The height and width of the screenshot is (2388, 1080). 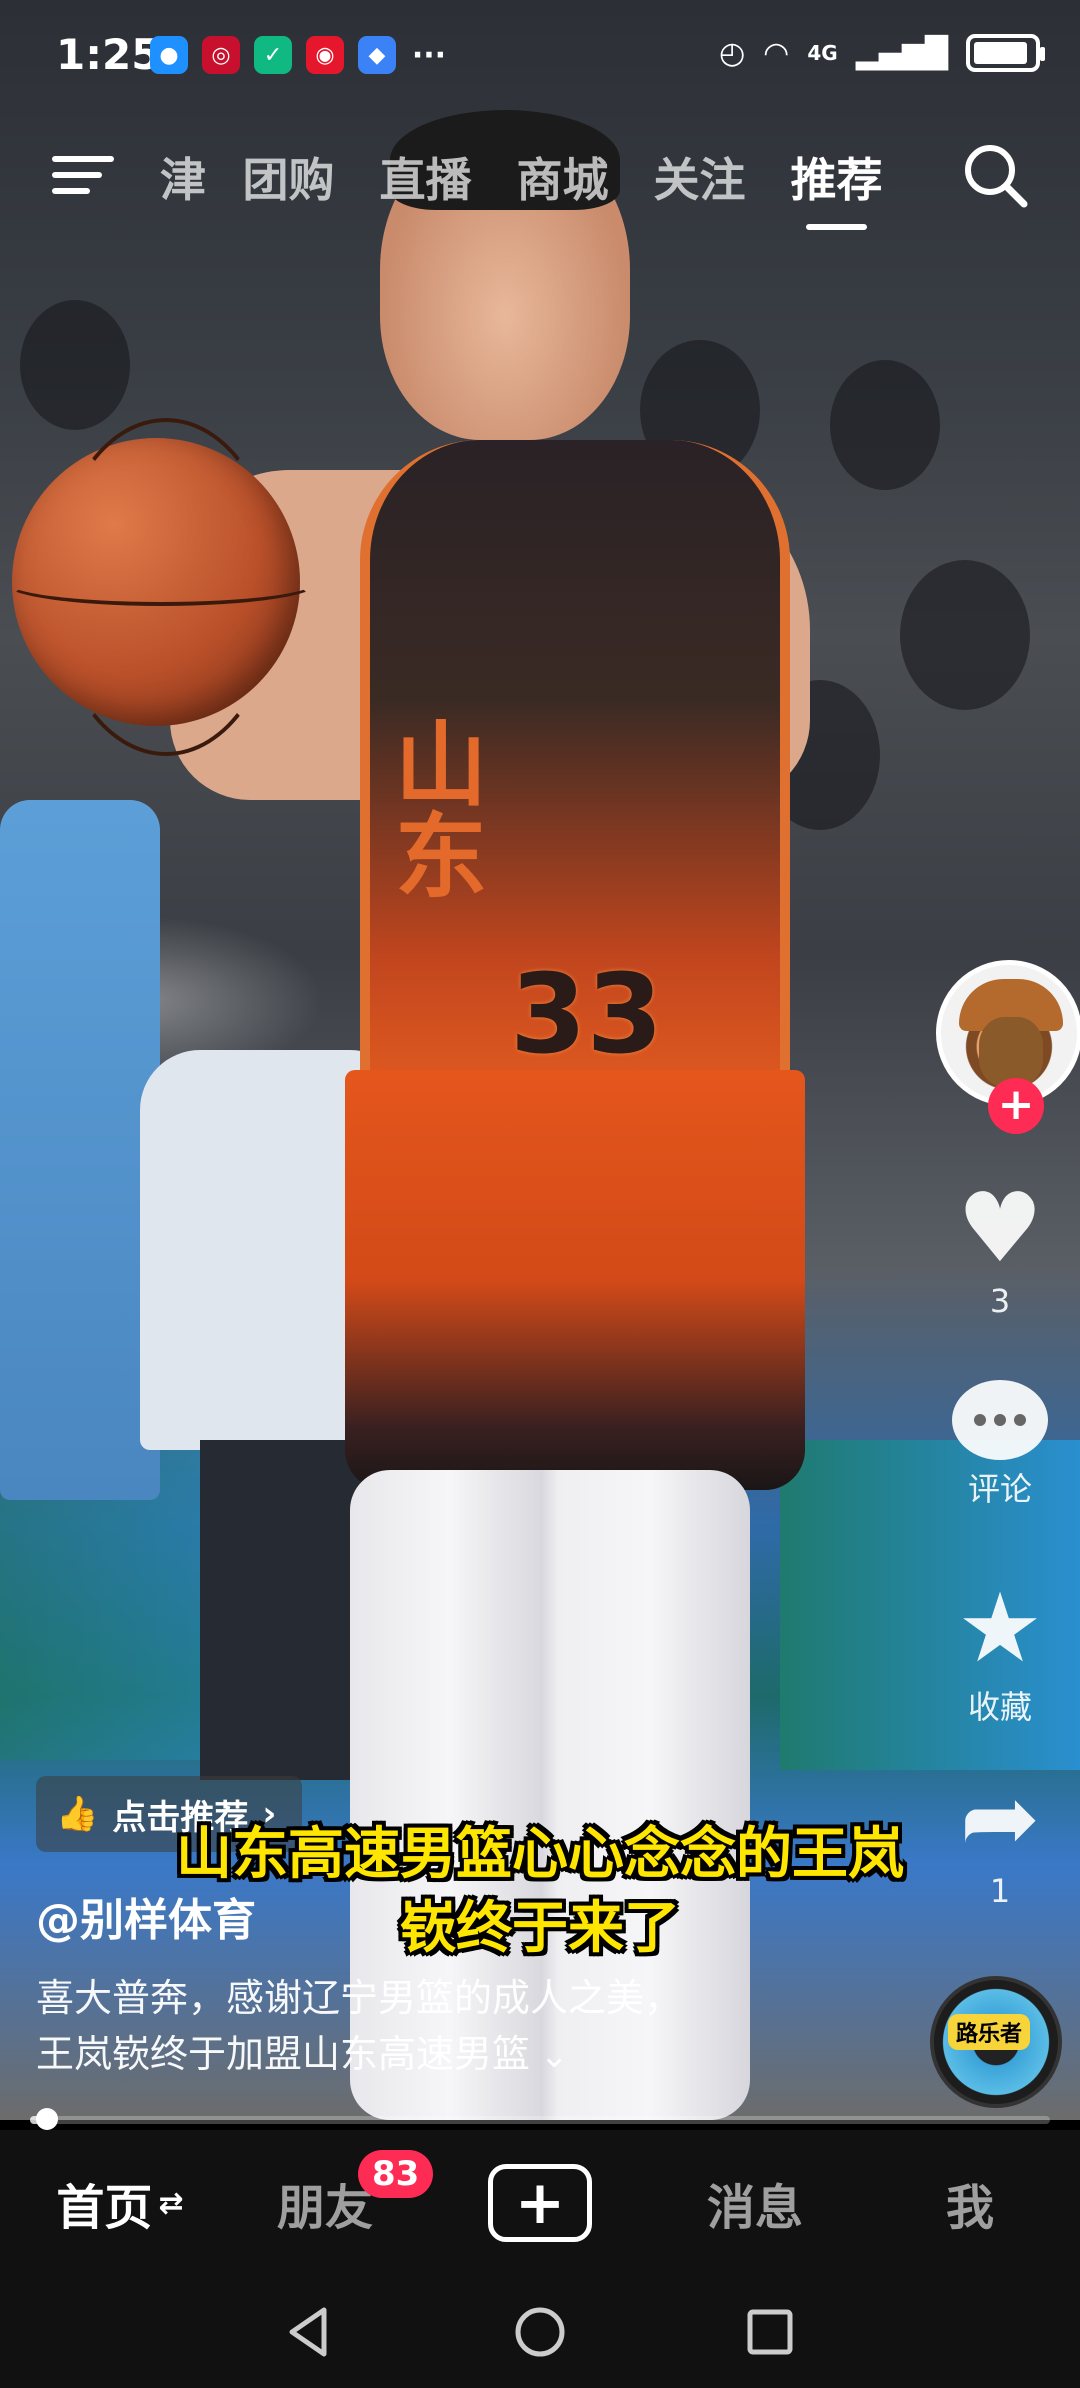 I want to click on top-navigation: 津 团购 直播 商城 关注 推荐, so click(x=540, y=180).